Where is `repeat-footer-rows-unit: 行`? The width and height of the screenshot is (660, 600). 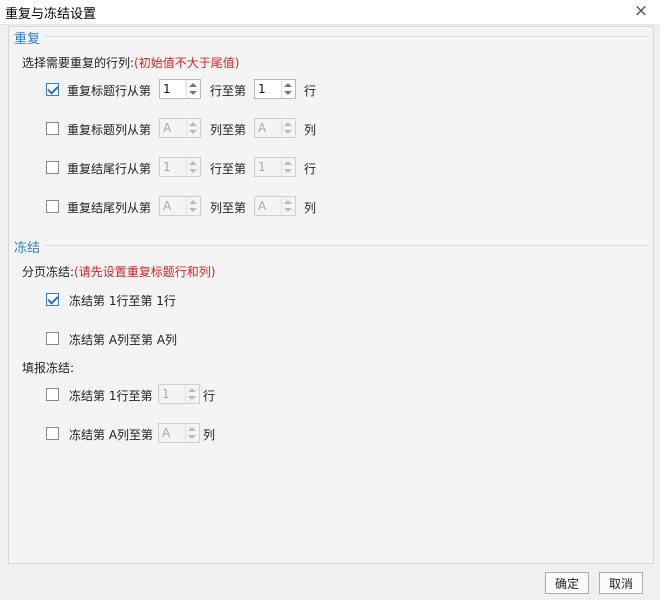 repeat-footer-rows-unit: 行 is located at coordinates (310, 169).